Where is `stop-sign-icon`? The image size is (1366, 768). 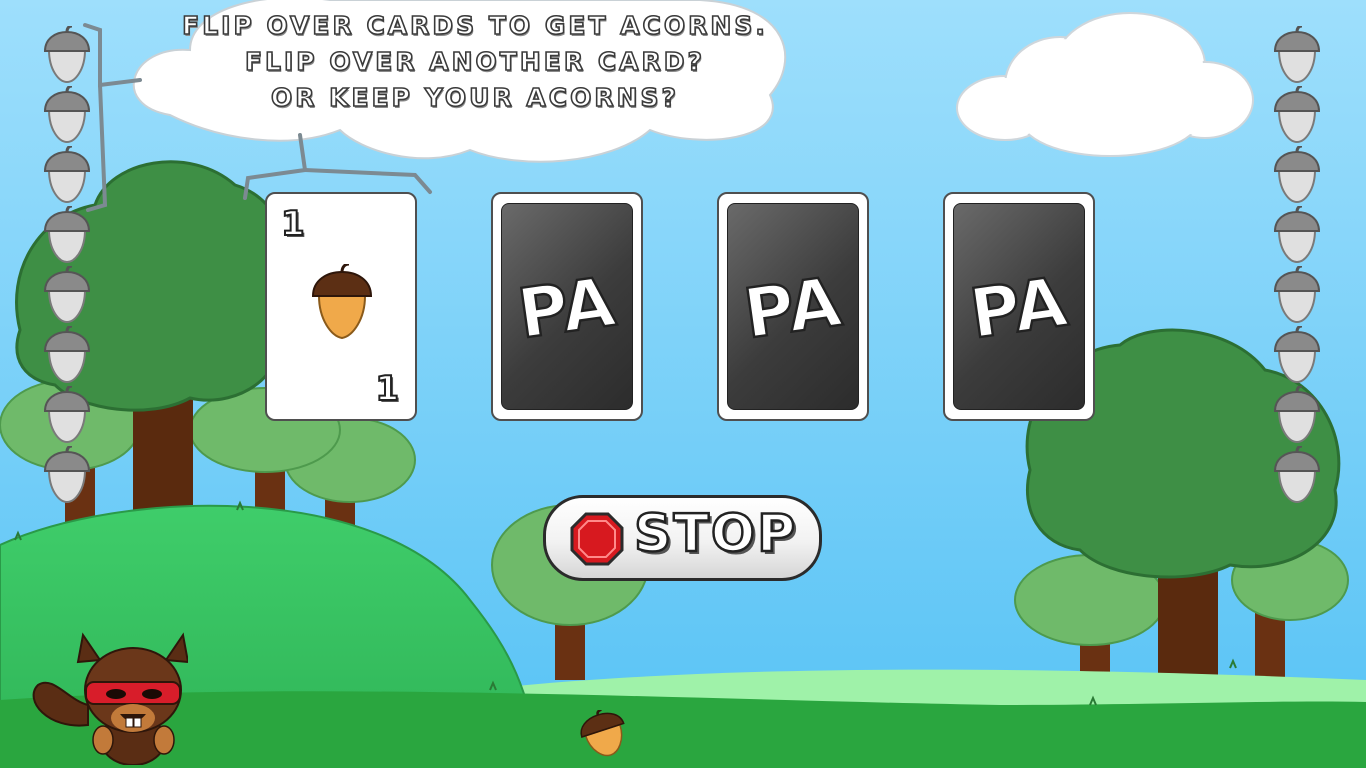
stop-sign-icon is located at coordinates (597, 539).